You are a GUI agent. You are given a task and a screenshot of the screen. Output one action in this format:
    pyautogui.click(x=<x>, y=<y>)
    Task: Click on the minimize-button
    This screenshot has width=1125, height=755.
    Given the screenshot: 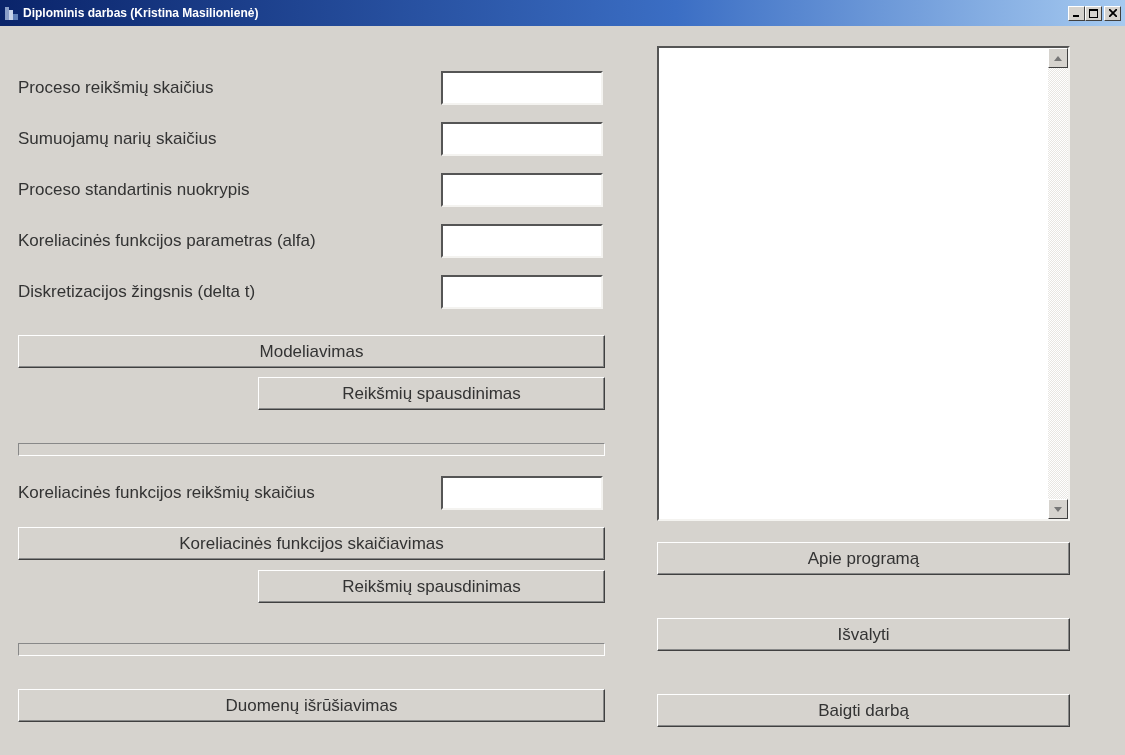 What is the action you would take?
    pyautogui.click(x=1076, y=13)
    